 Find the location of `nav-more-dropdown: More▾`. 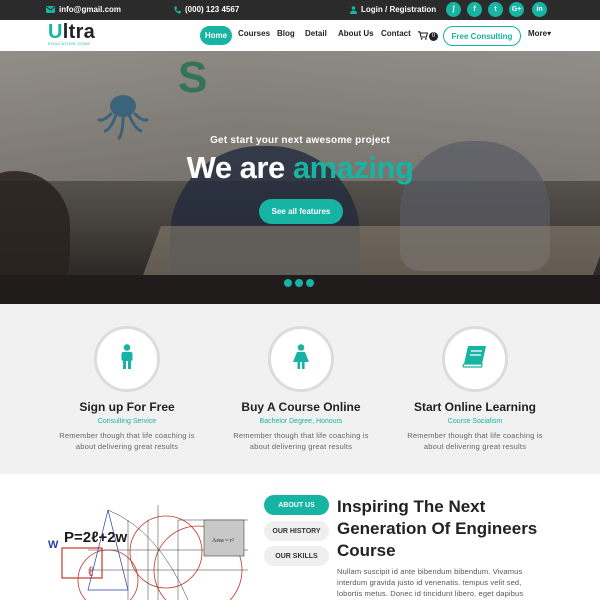

nav-more-dropdown: More▾ is located at coordinates (539, 33).